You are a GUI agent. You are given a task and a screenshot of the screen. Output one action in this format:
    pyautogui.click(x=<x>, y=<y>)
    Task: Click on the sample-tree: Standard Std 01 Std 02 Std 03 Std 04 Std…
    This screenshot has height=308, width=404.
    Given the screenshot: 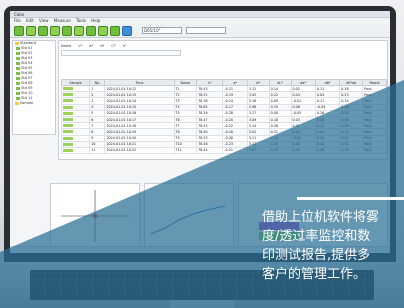 What is the action you would take?
    pyautogui.click(x=34, y=87)
    